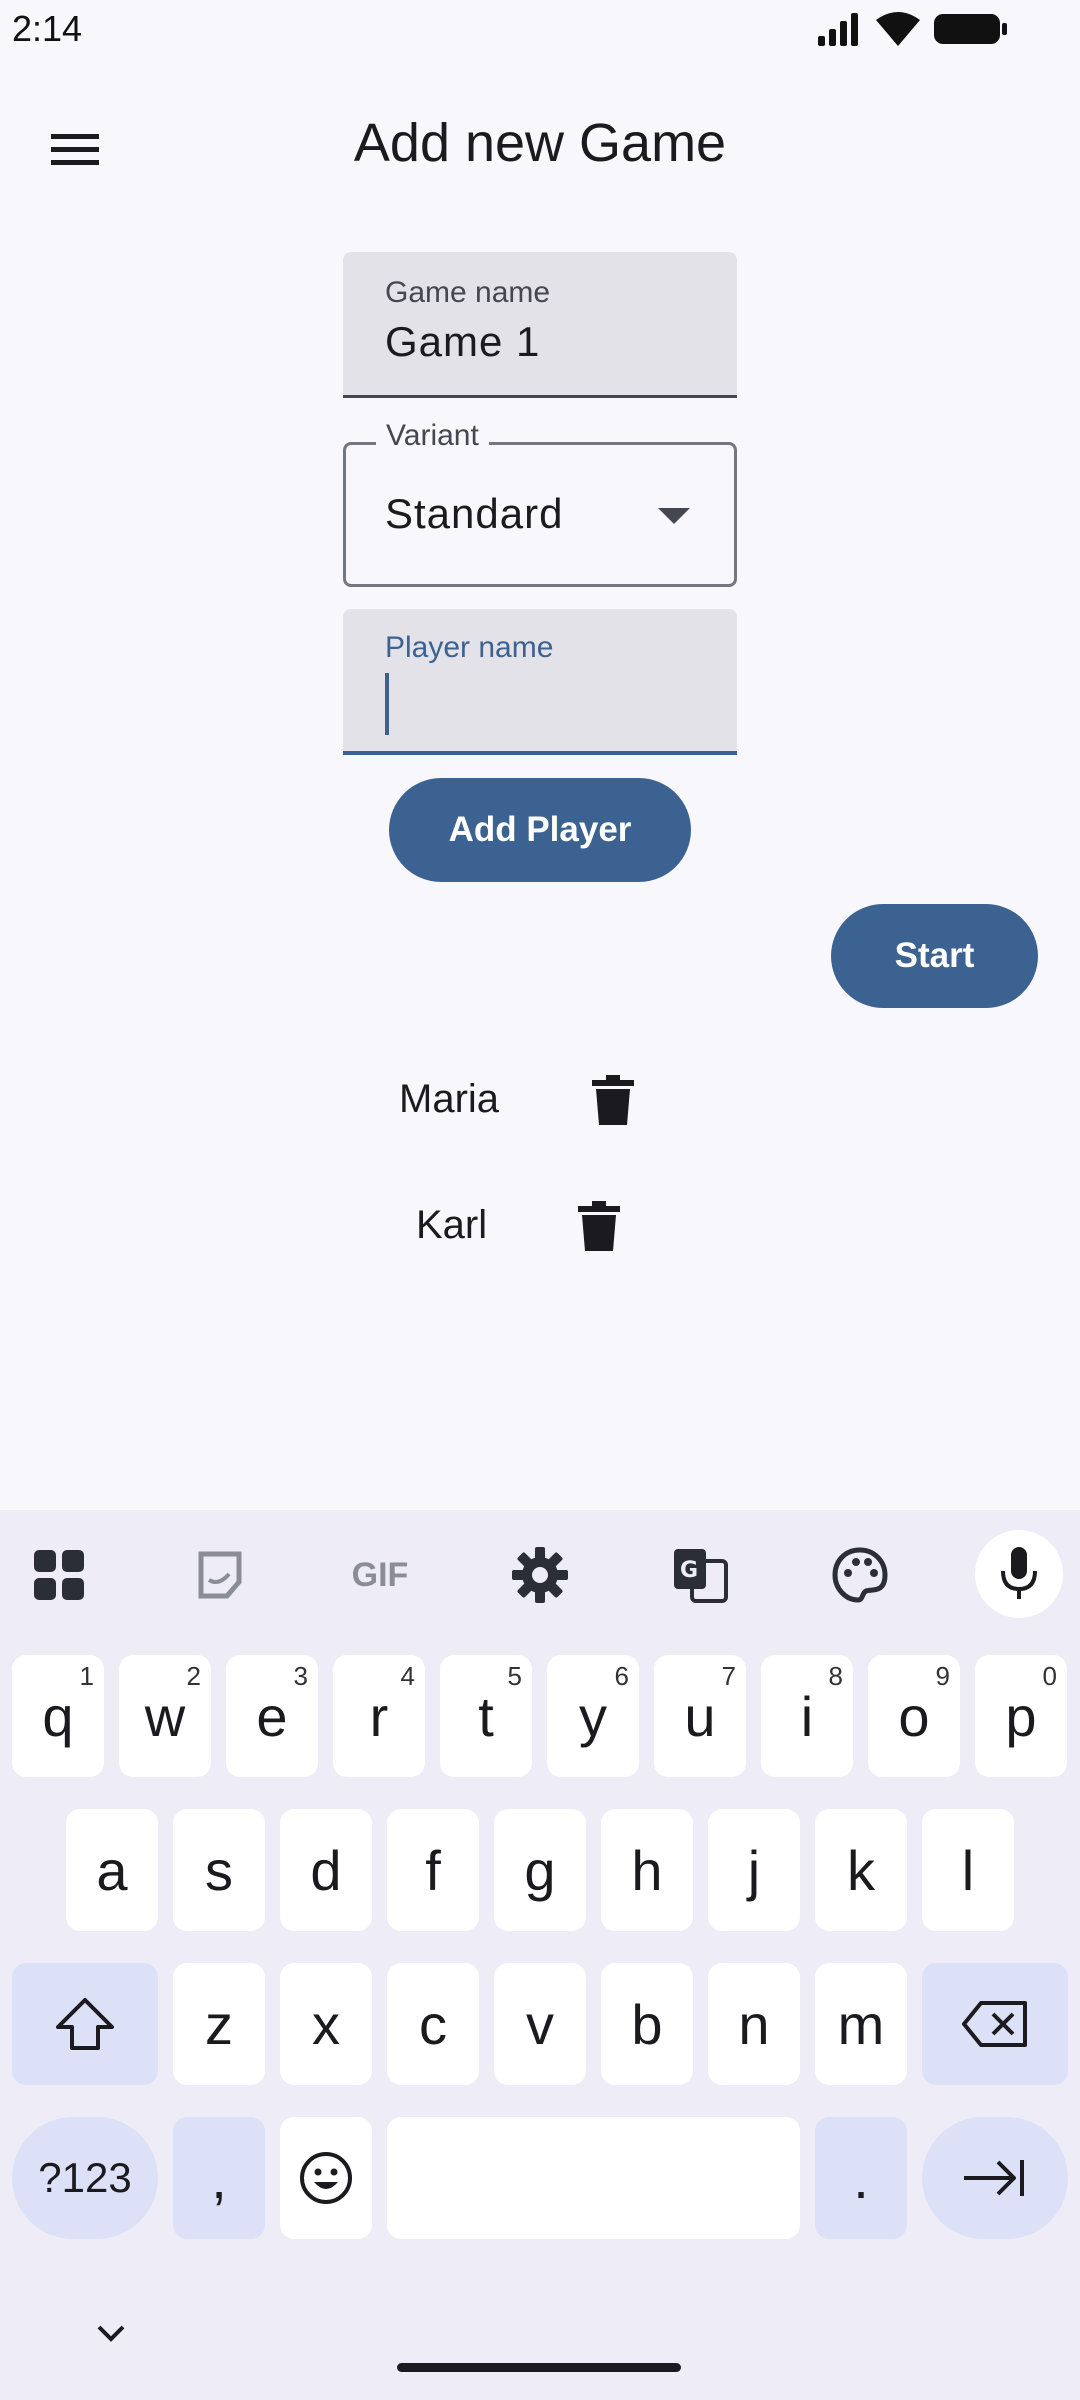 The height and width of the screenshot is (2400, 1080). I want to click on key-hint: 2, so click(193, 1676).